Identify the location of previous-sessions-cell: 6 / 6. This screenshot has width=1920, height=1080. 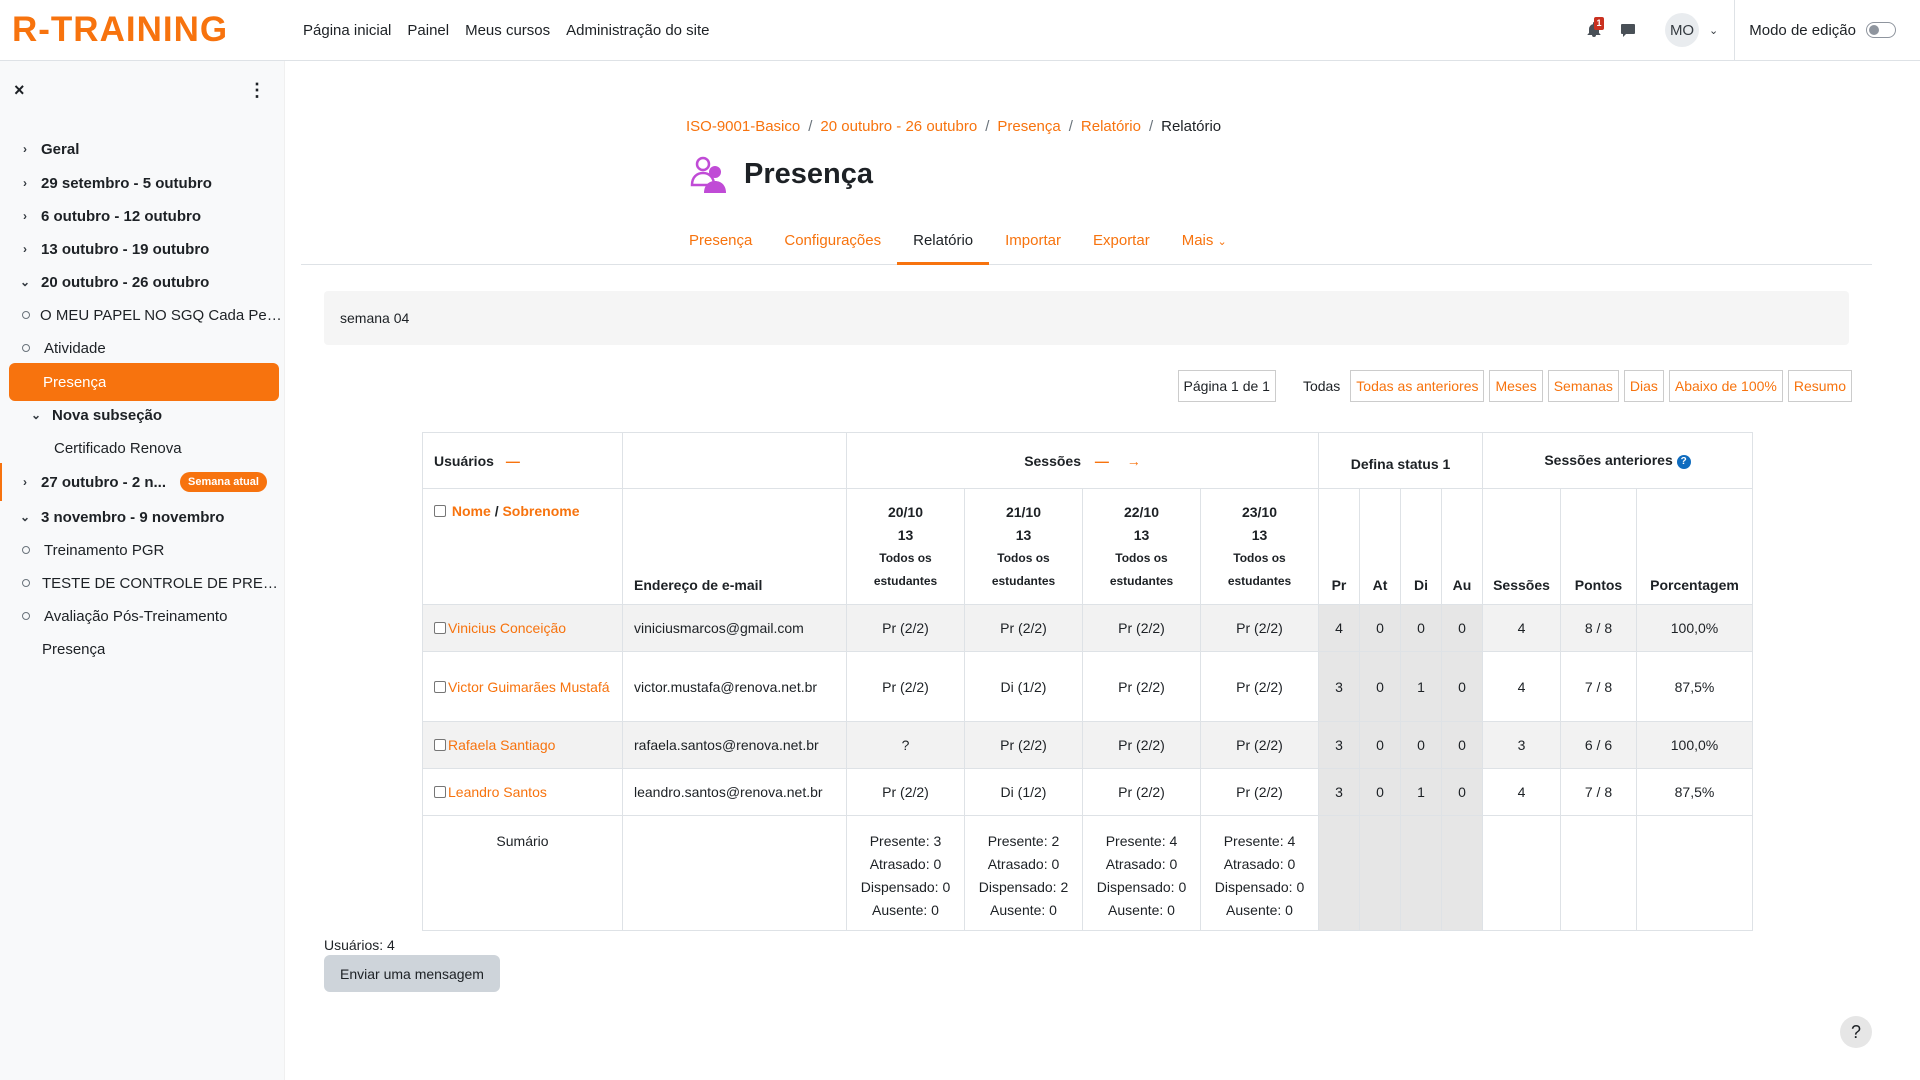
(1598, 745).